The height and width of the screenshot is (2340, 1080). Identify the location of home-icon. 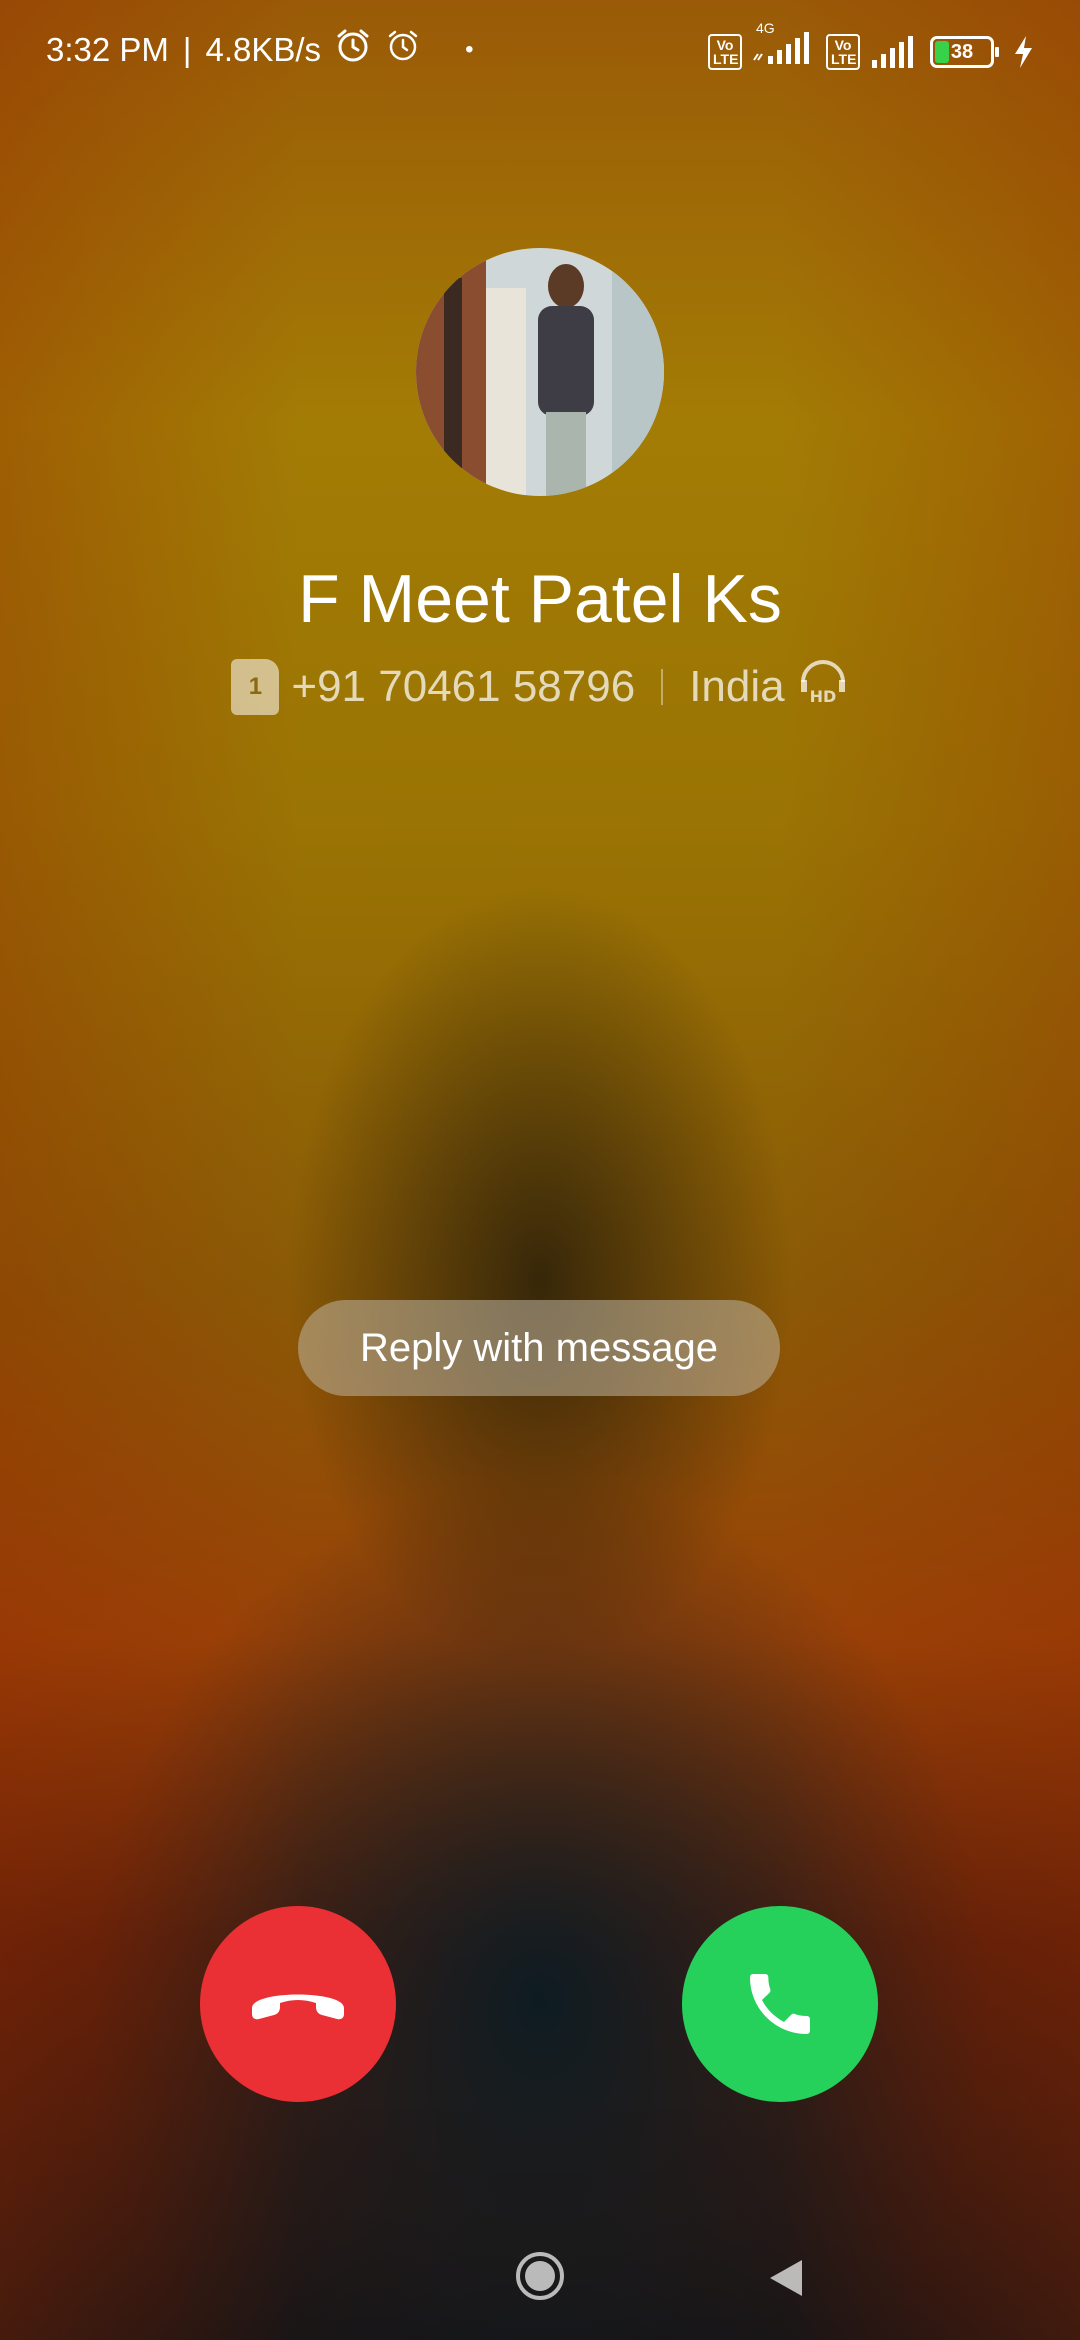
(540, 2276).